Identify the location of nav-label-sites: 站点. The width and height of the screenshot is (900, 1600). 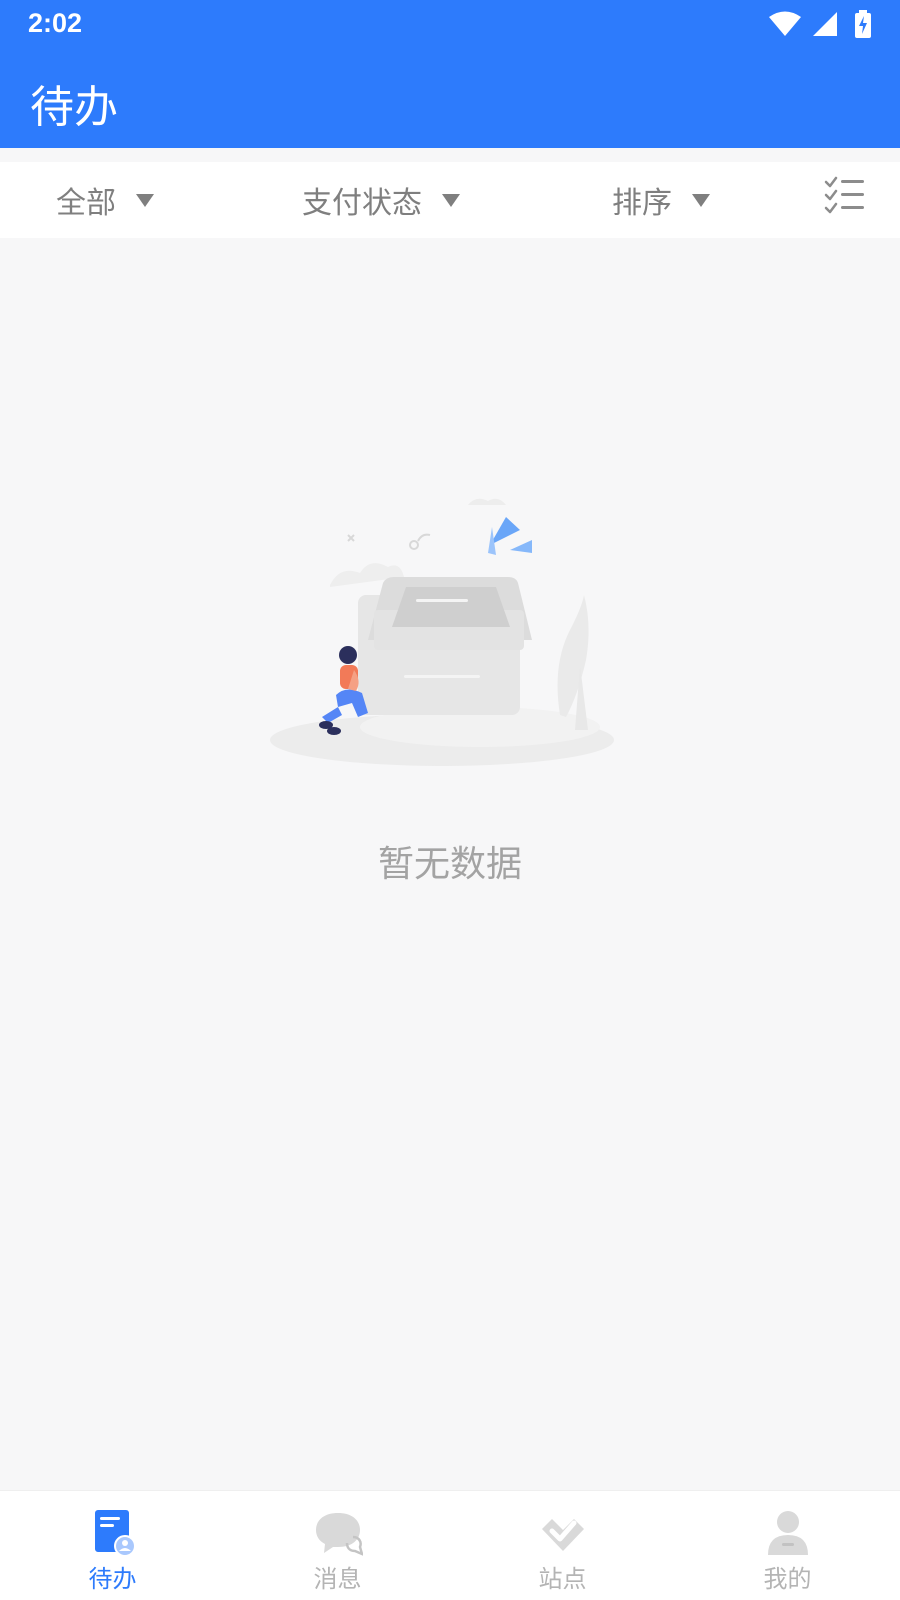
(562, 1579).